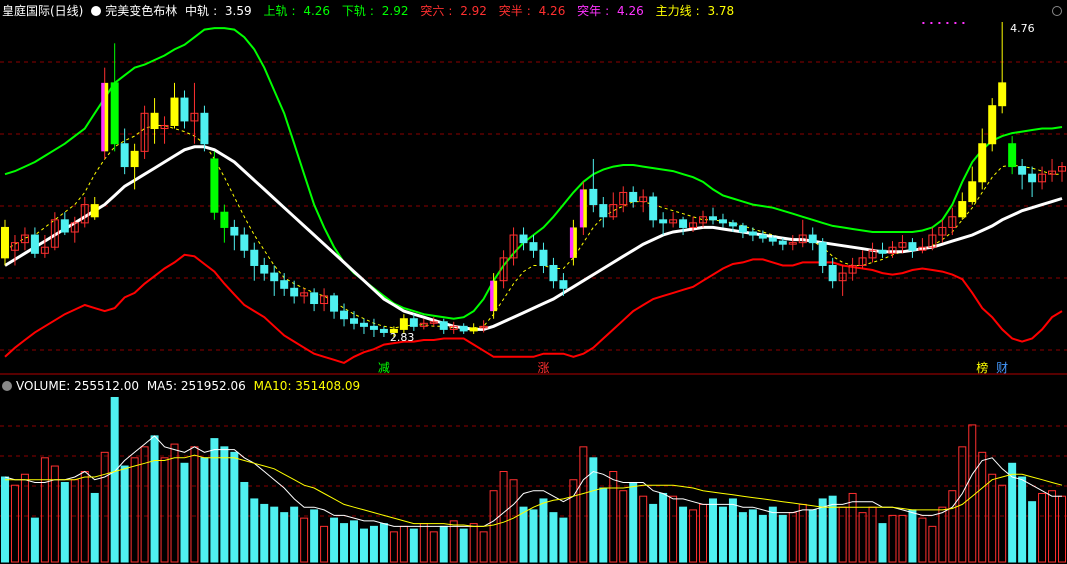 The height and width of the screenshot is (564, 1067). I want to click on indicator-name: 完美变色布林, so click(141, 11).